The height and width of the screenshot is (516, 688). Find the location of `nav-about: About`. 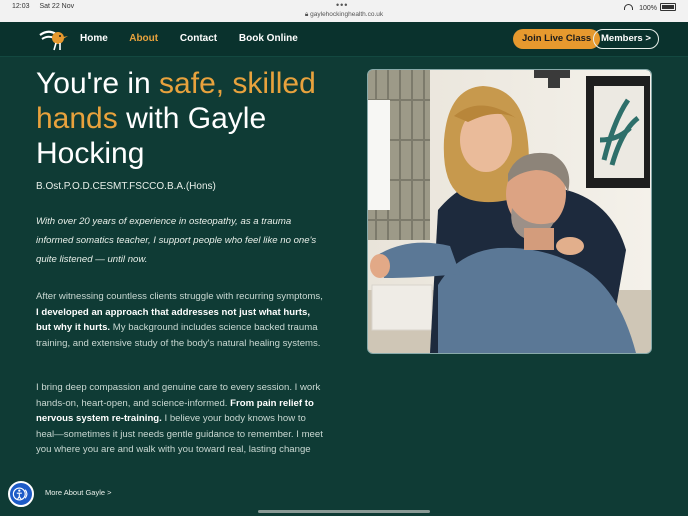

nav-about: About is located at coordinates (143, 38).